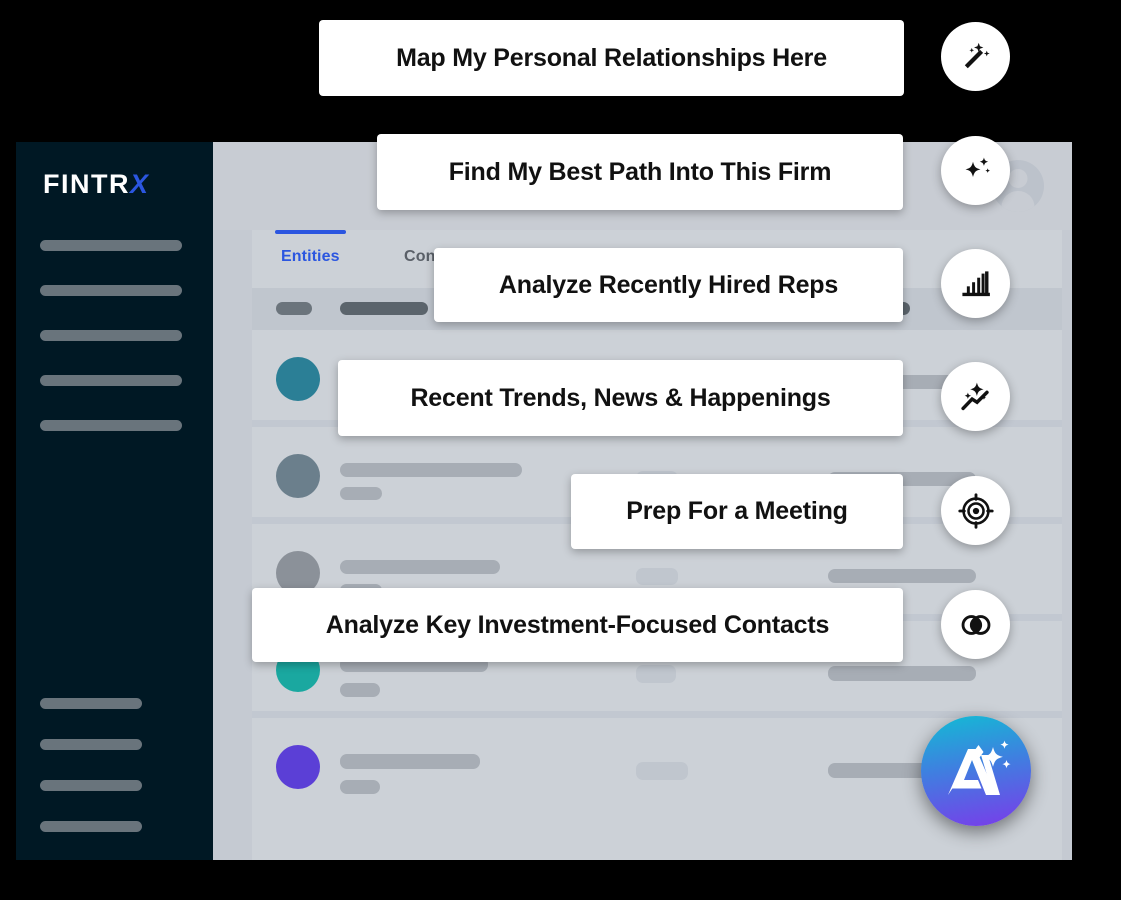 Image resolution: width=1121 pixels, height=900 pixels. Describe the element at coordinates (294, 308) in the screenshot. I see `column-header-checkbox` at that location.